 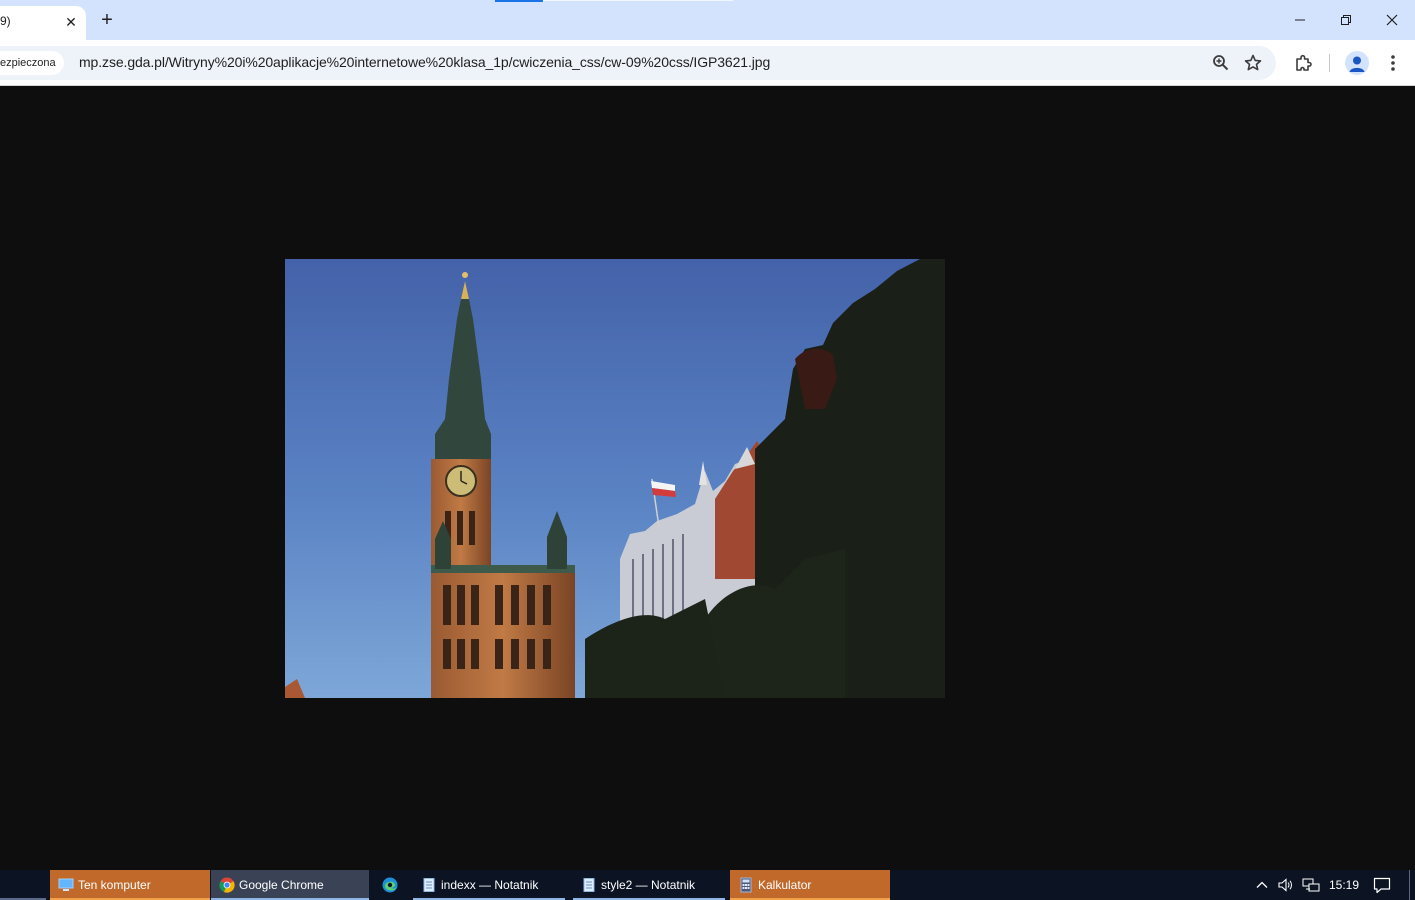 I want to click on volume-icon, so click(x=1285, y=885).